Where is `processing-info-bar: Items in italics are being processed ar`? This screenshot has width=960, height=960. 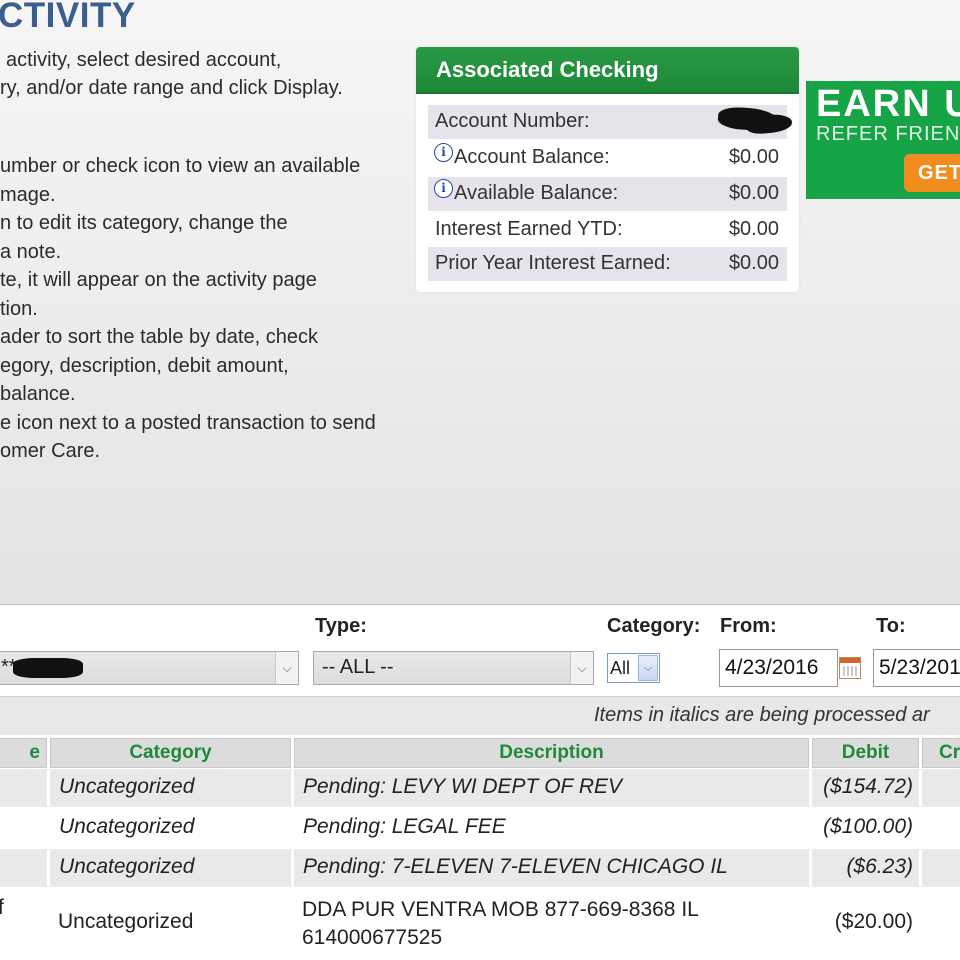
processing-info-bar: Items in italics are being processed ar is located at coordinates (480, 715).